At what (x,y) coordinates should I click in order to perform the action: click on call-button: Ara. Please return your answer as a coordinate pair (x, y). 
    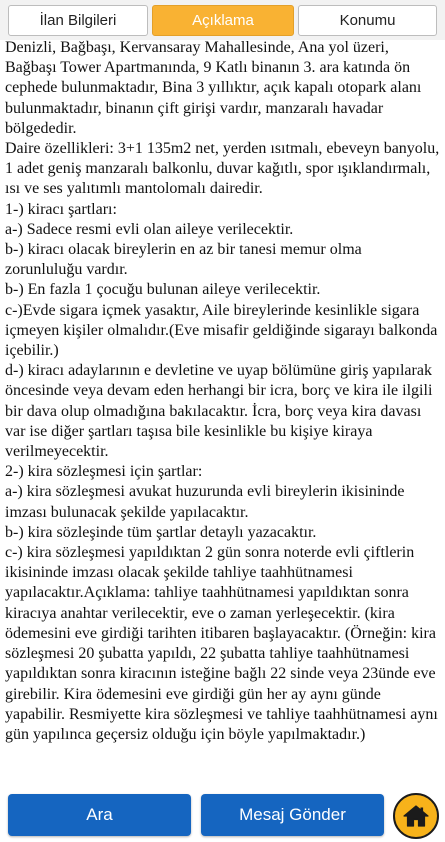
    Looking at the image, I should click on (99, 815).